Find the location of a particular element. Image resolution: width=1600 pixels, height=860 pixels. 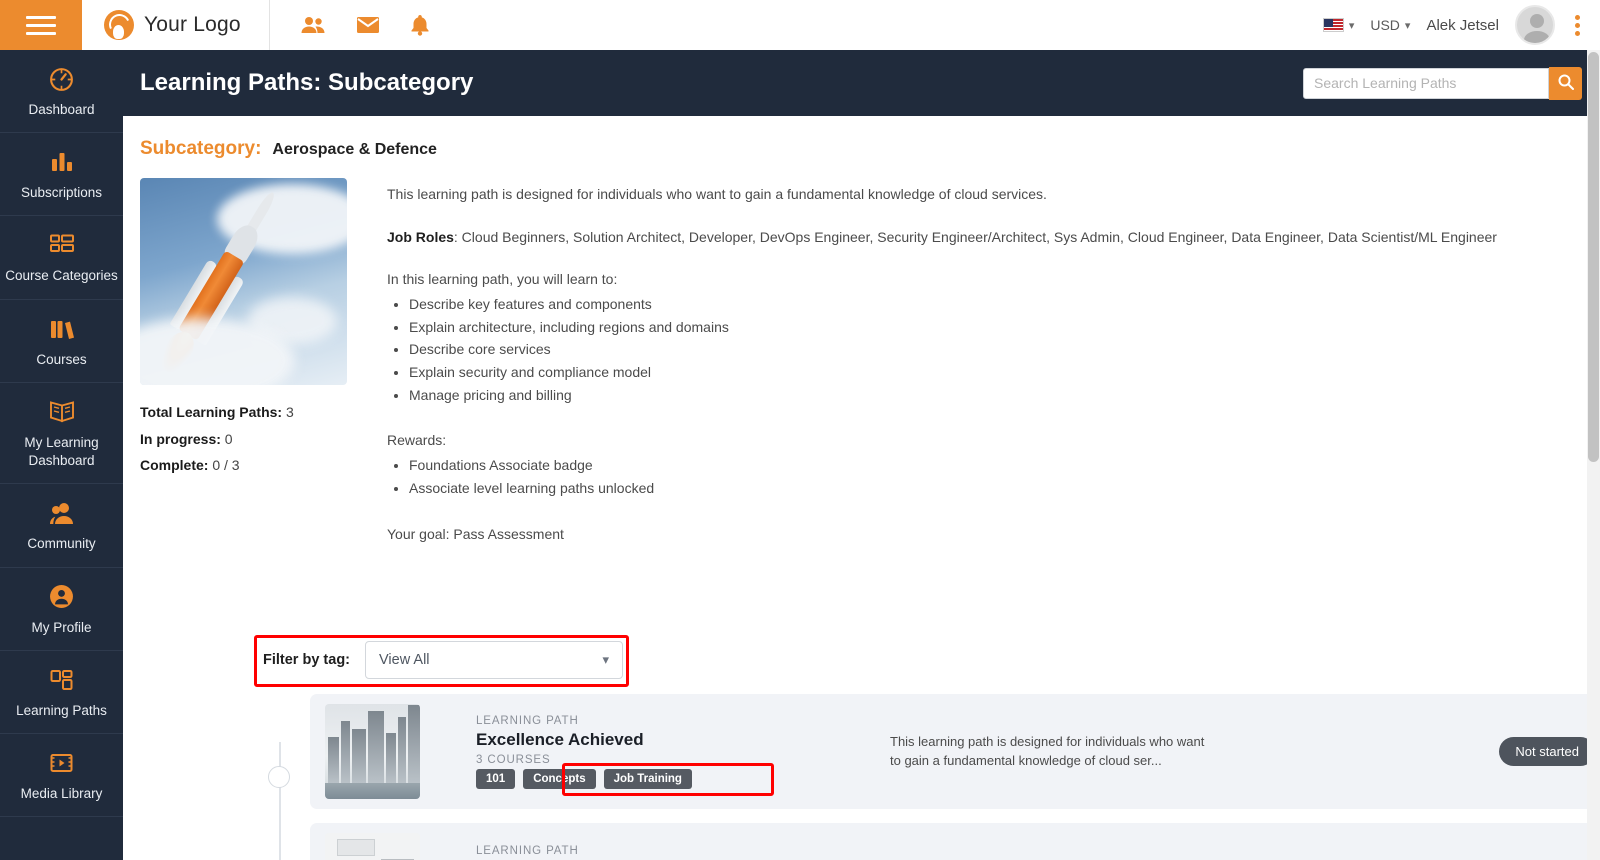

list-item: Manage pricing and billing is located at coordinates (987, 395).